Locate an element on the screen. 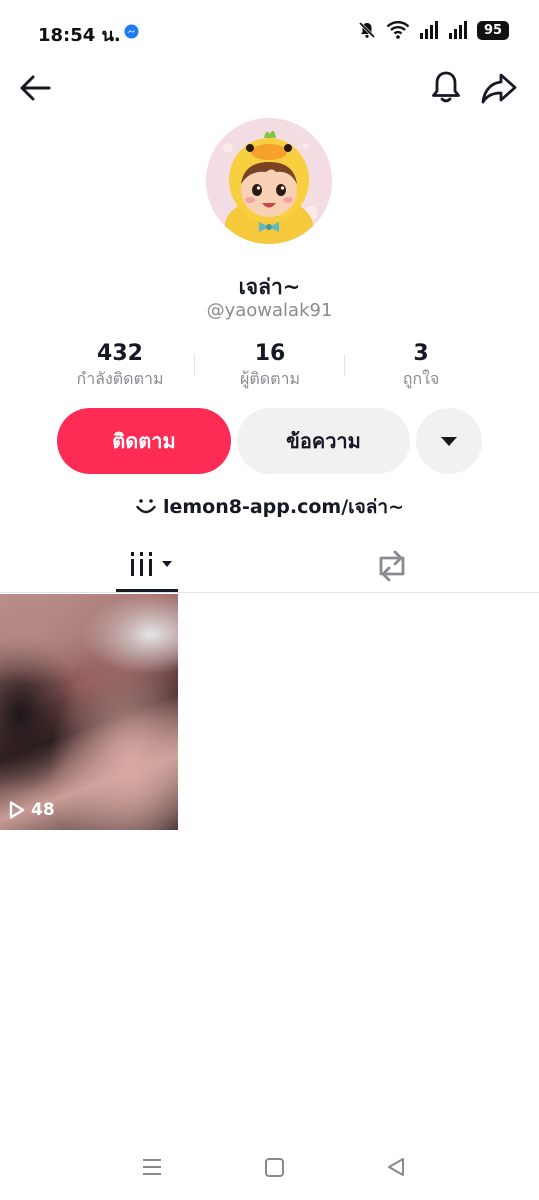 This screenshot has width=539, height=1200. video-thumbnail is located at coordinates (89, 712).